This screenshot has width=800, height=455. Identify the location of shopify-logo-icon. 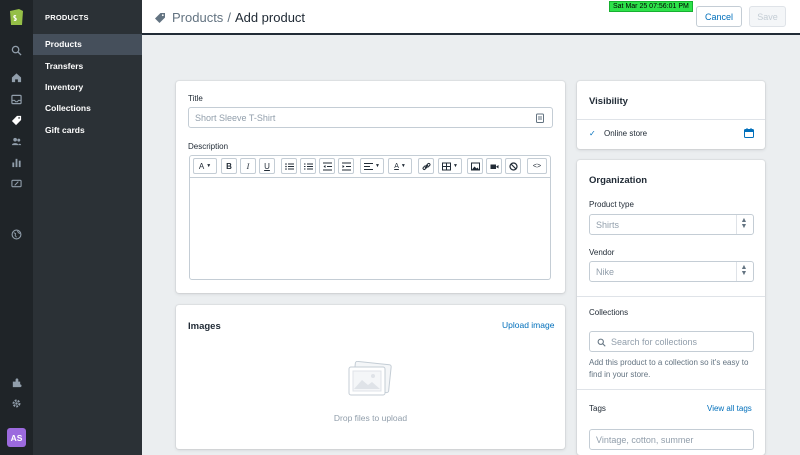
(16, 16).